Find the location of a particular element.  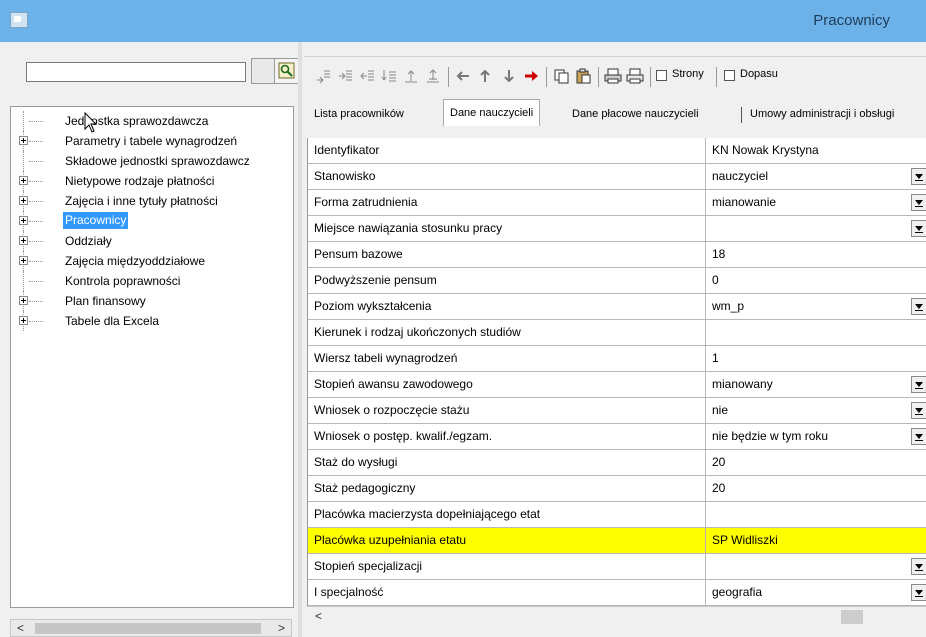

grid-row: Staż pedagogiczny 20 is located at coordinates (617, 489).